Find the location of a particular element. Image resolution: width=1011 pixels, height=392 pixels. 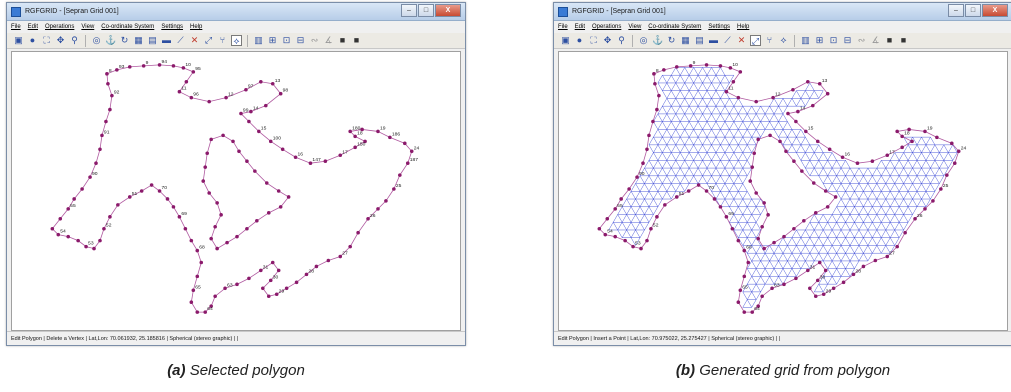

polygon-icon: ⟡ is located at coordinates (783, 40).